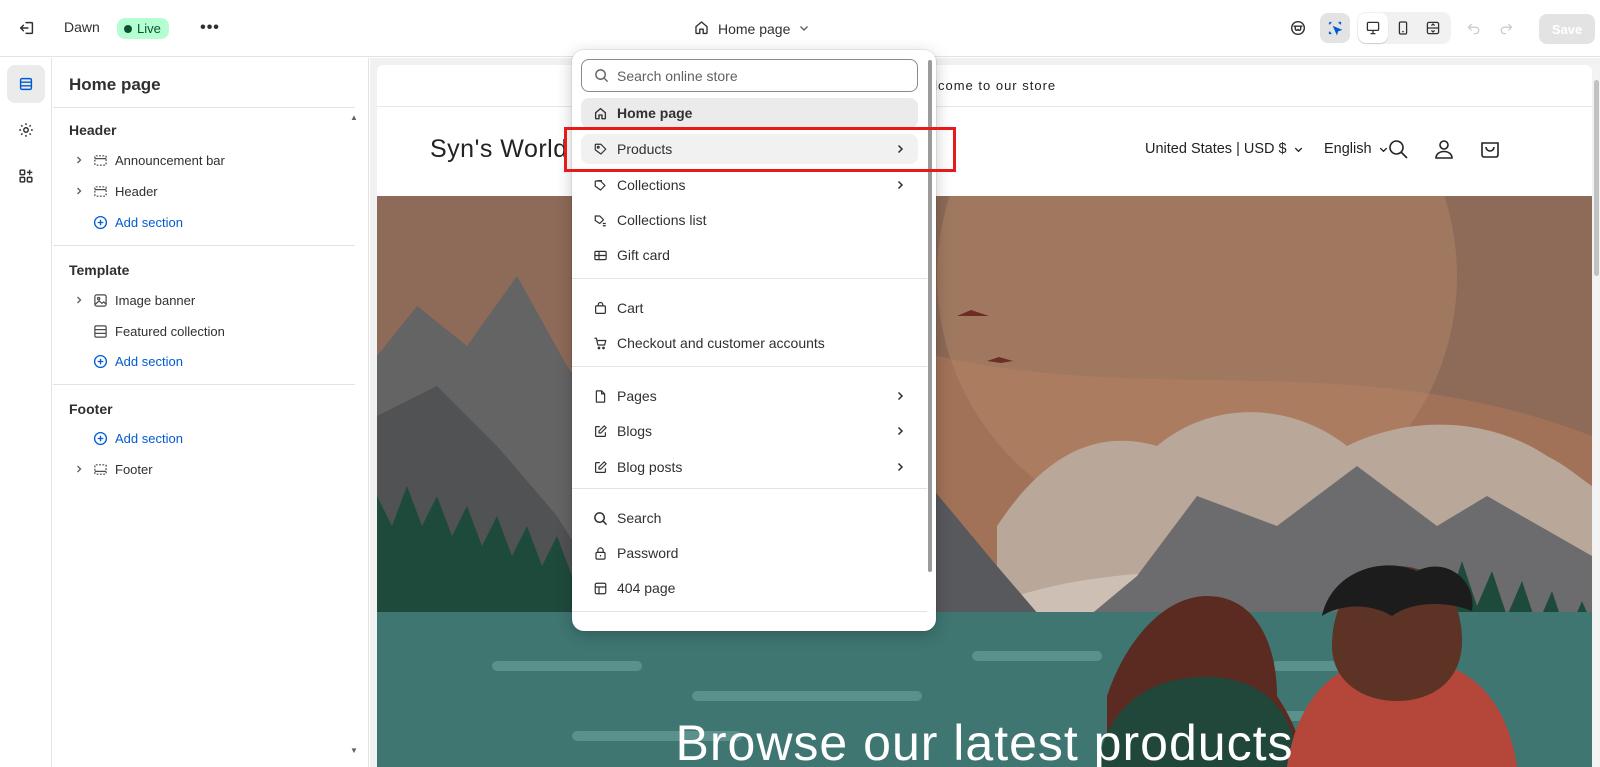 The height and width of the screenshot is (767, 1600). Describe the element at coordinates (499, 149) in the screenshot. I see `store-logo: Syn's World` at that location.